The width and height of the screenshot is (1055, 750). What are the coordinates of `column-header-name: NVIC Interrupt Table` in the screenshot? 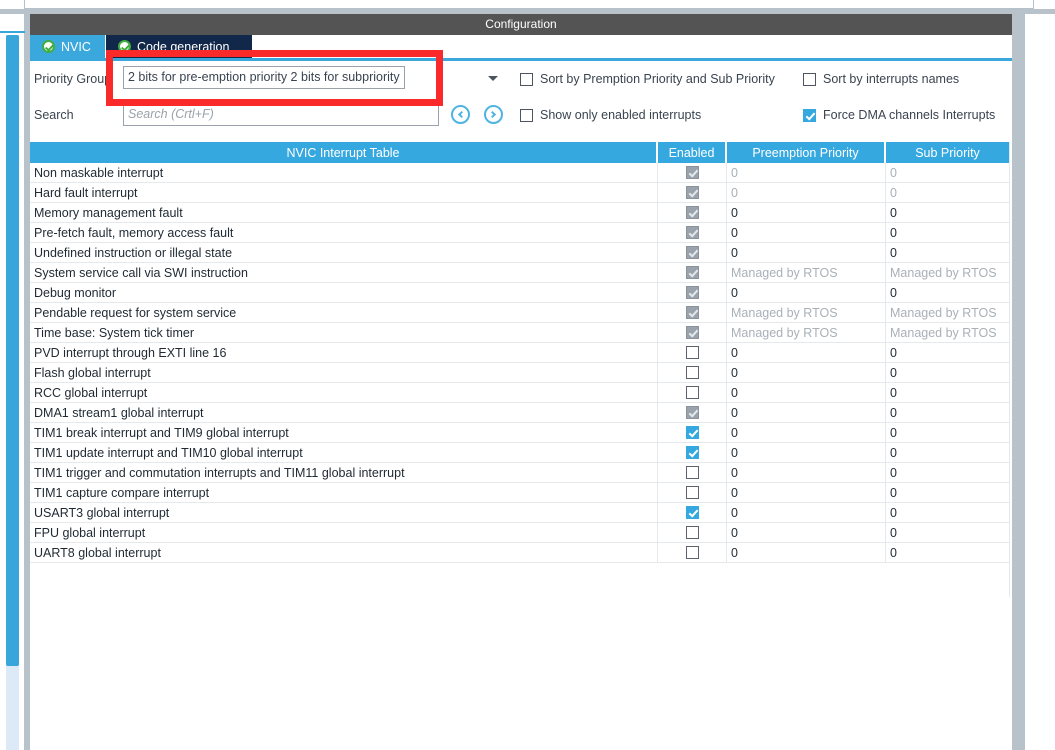 It's located at (344, 152).